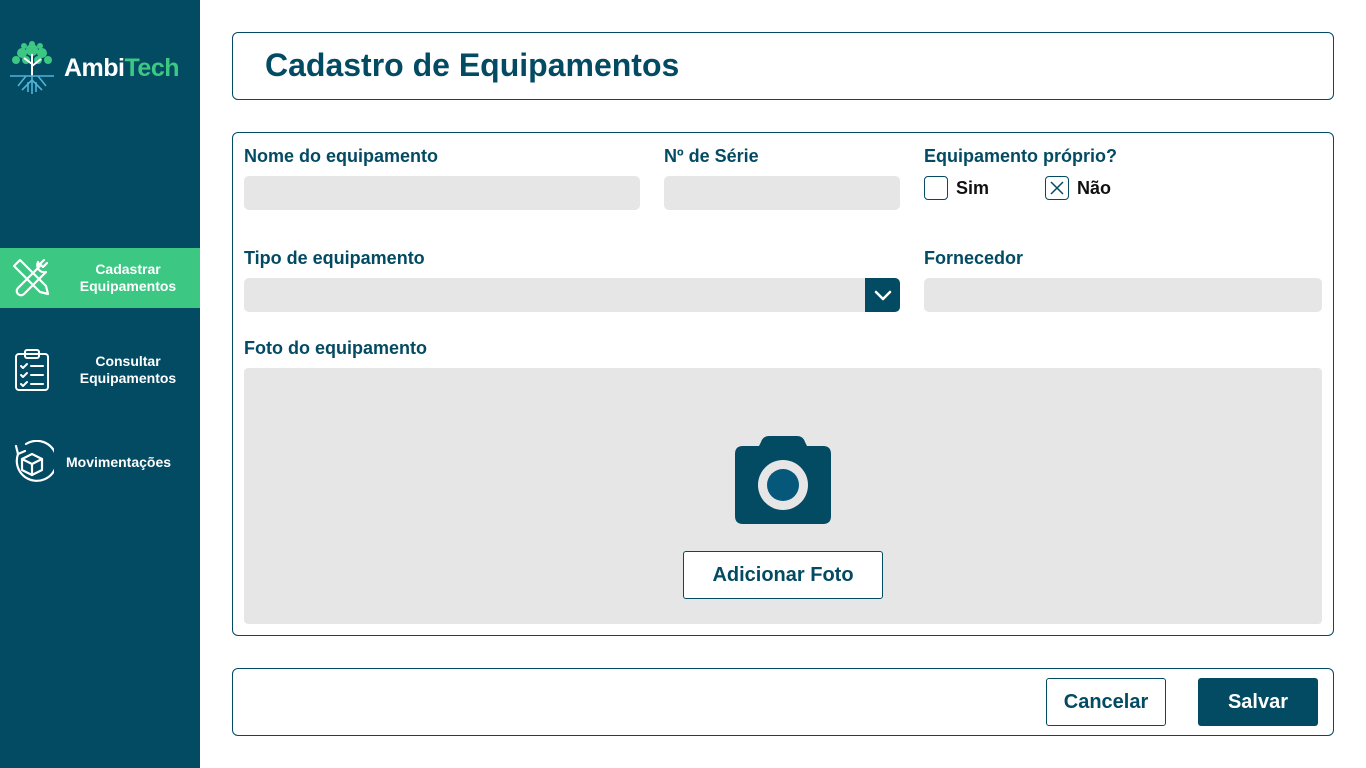 This screenshot has height=768, width=1366. What do you see at coordinates (34, 461) in the screenshot?
I see `box-rotate-icon` at bounding box center [34, 461].